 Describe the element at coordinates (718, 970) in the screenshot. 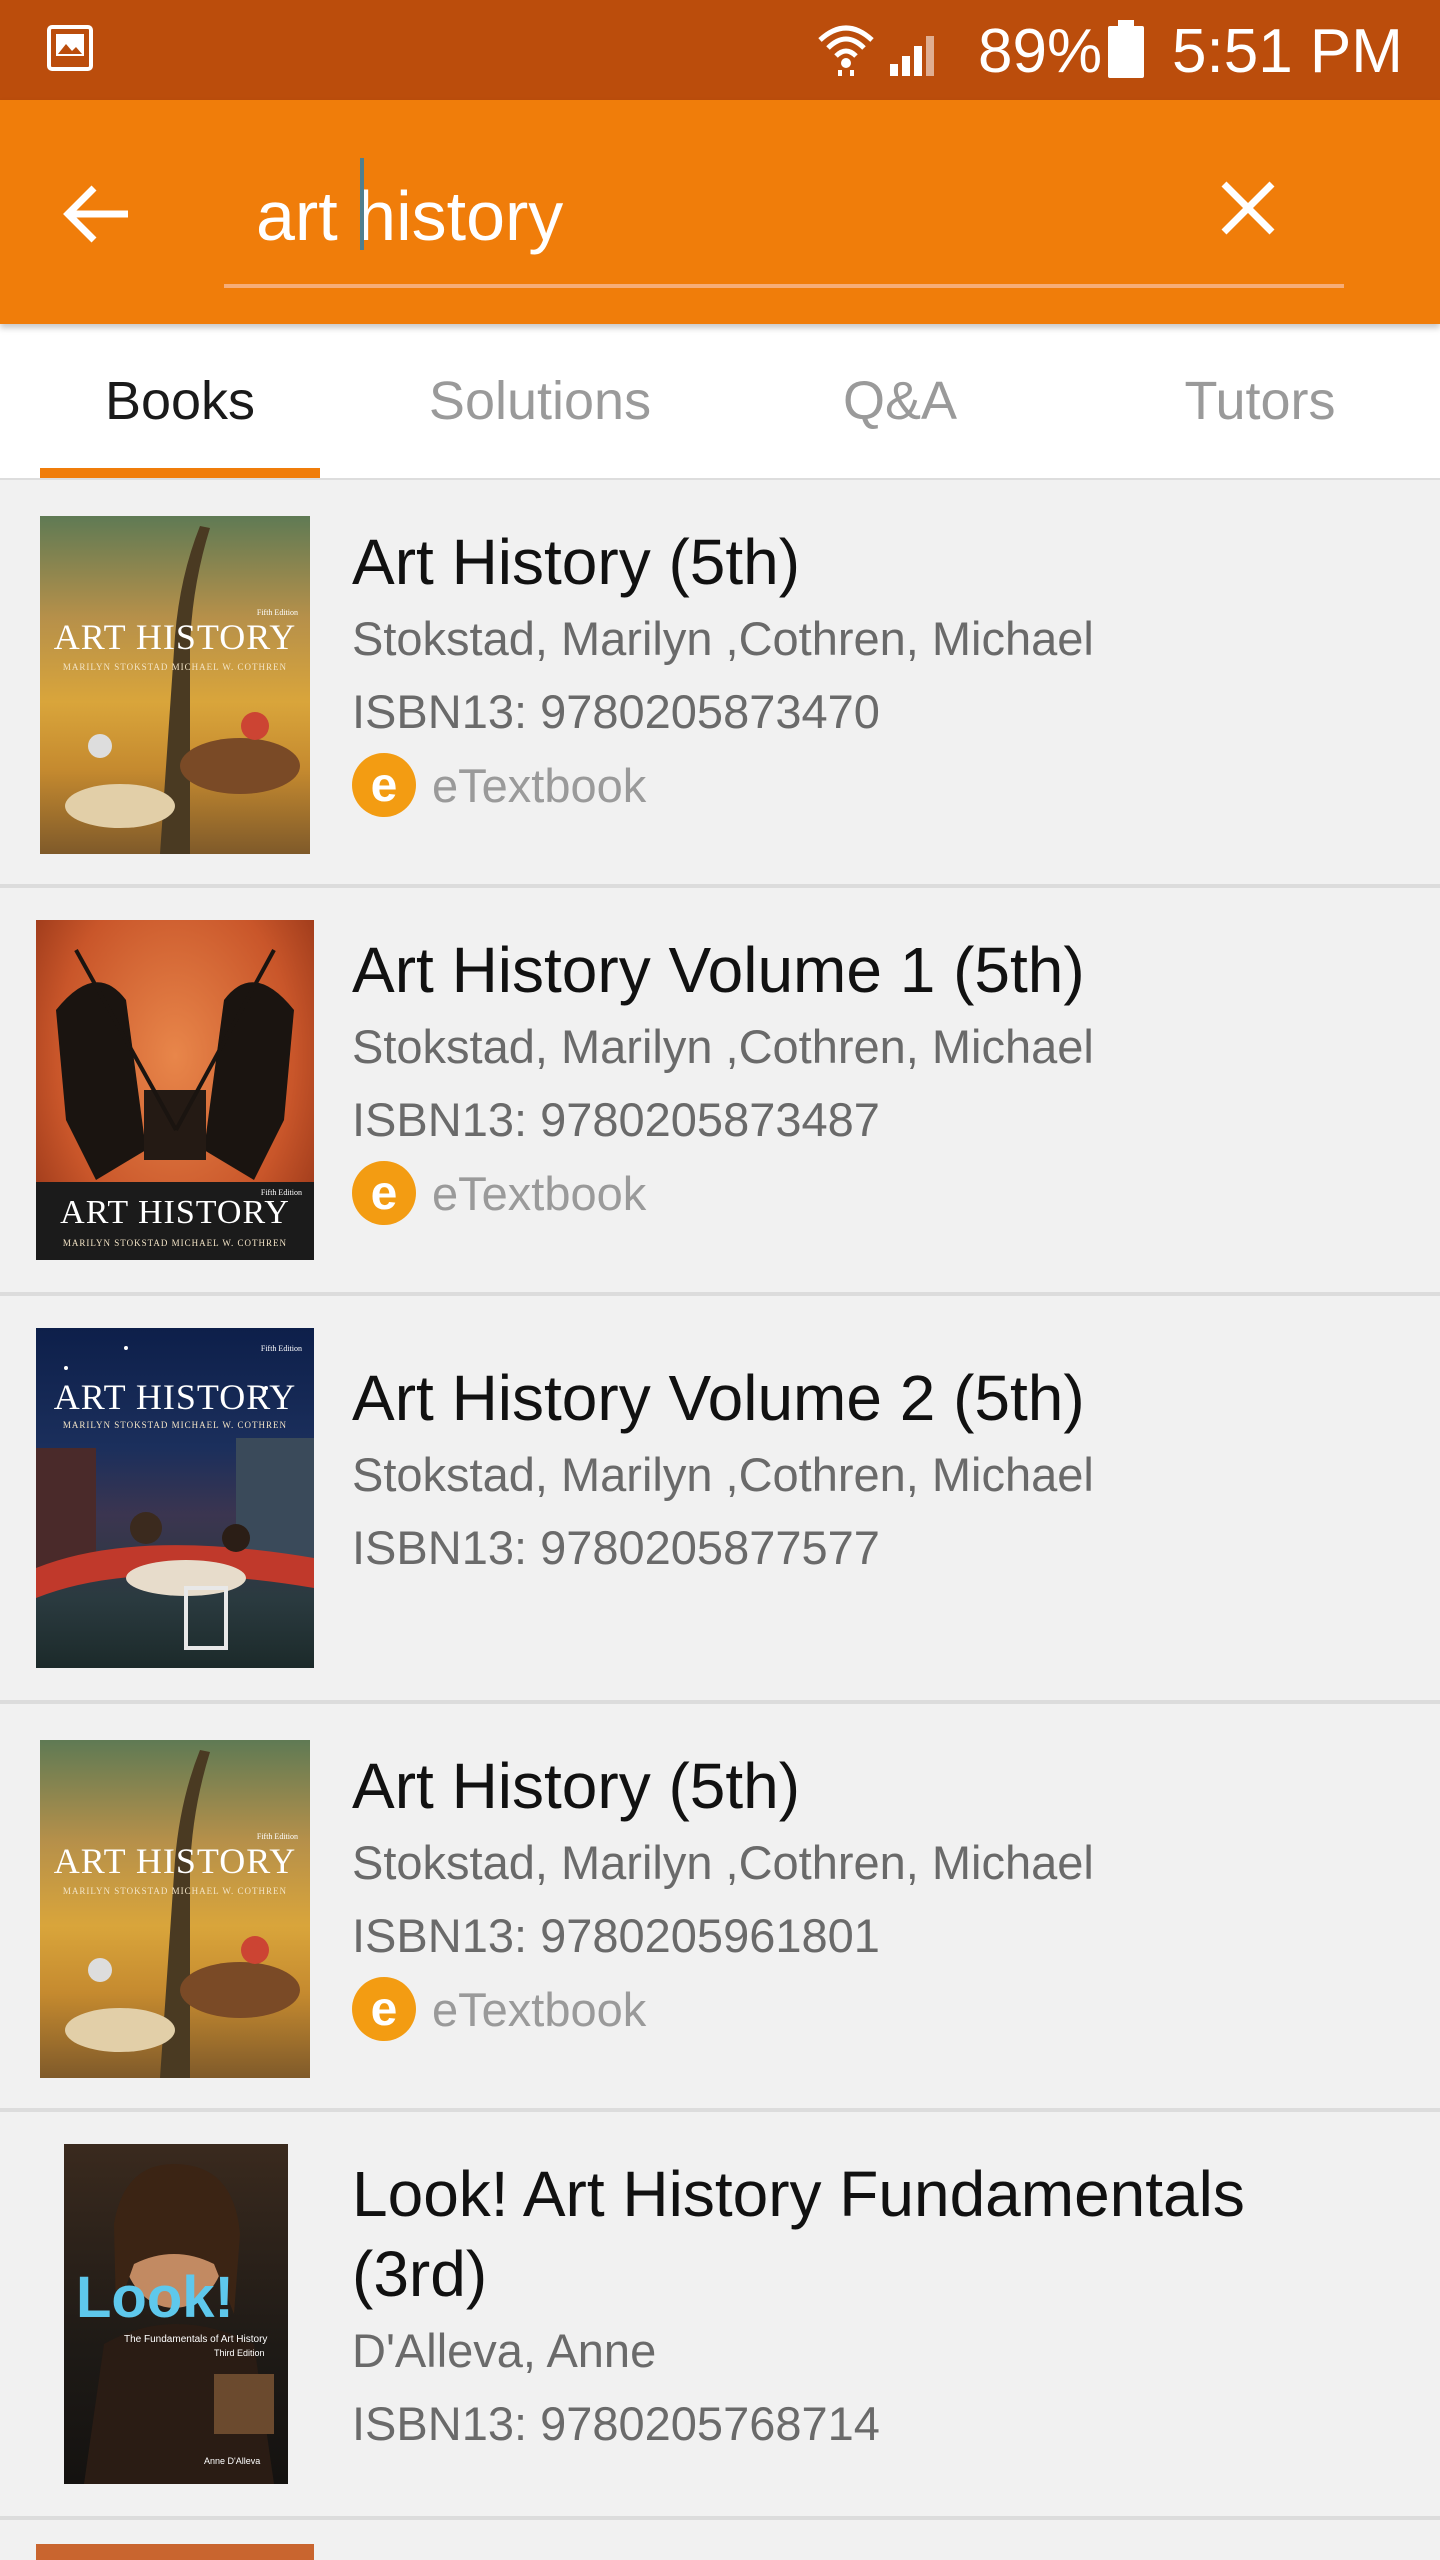

I see `book-title: Art History Volume 1 (5th)` at that location.